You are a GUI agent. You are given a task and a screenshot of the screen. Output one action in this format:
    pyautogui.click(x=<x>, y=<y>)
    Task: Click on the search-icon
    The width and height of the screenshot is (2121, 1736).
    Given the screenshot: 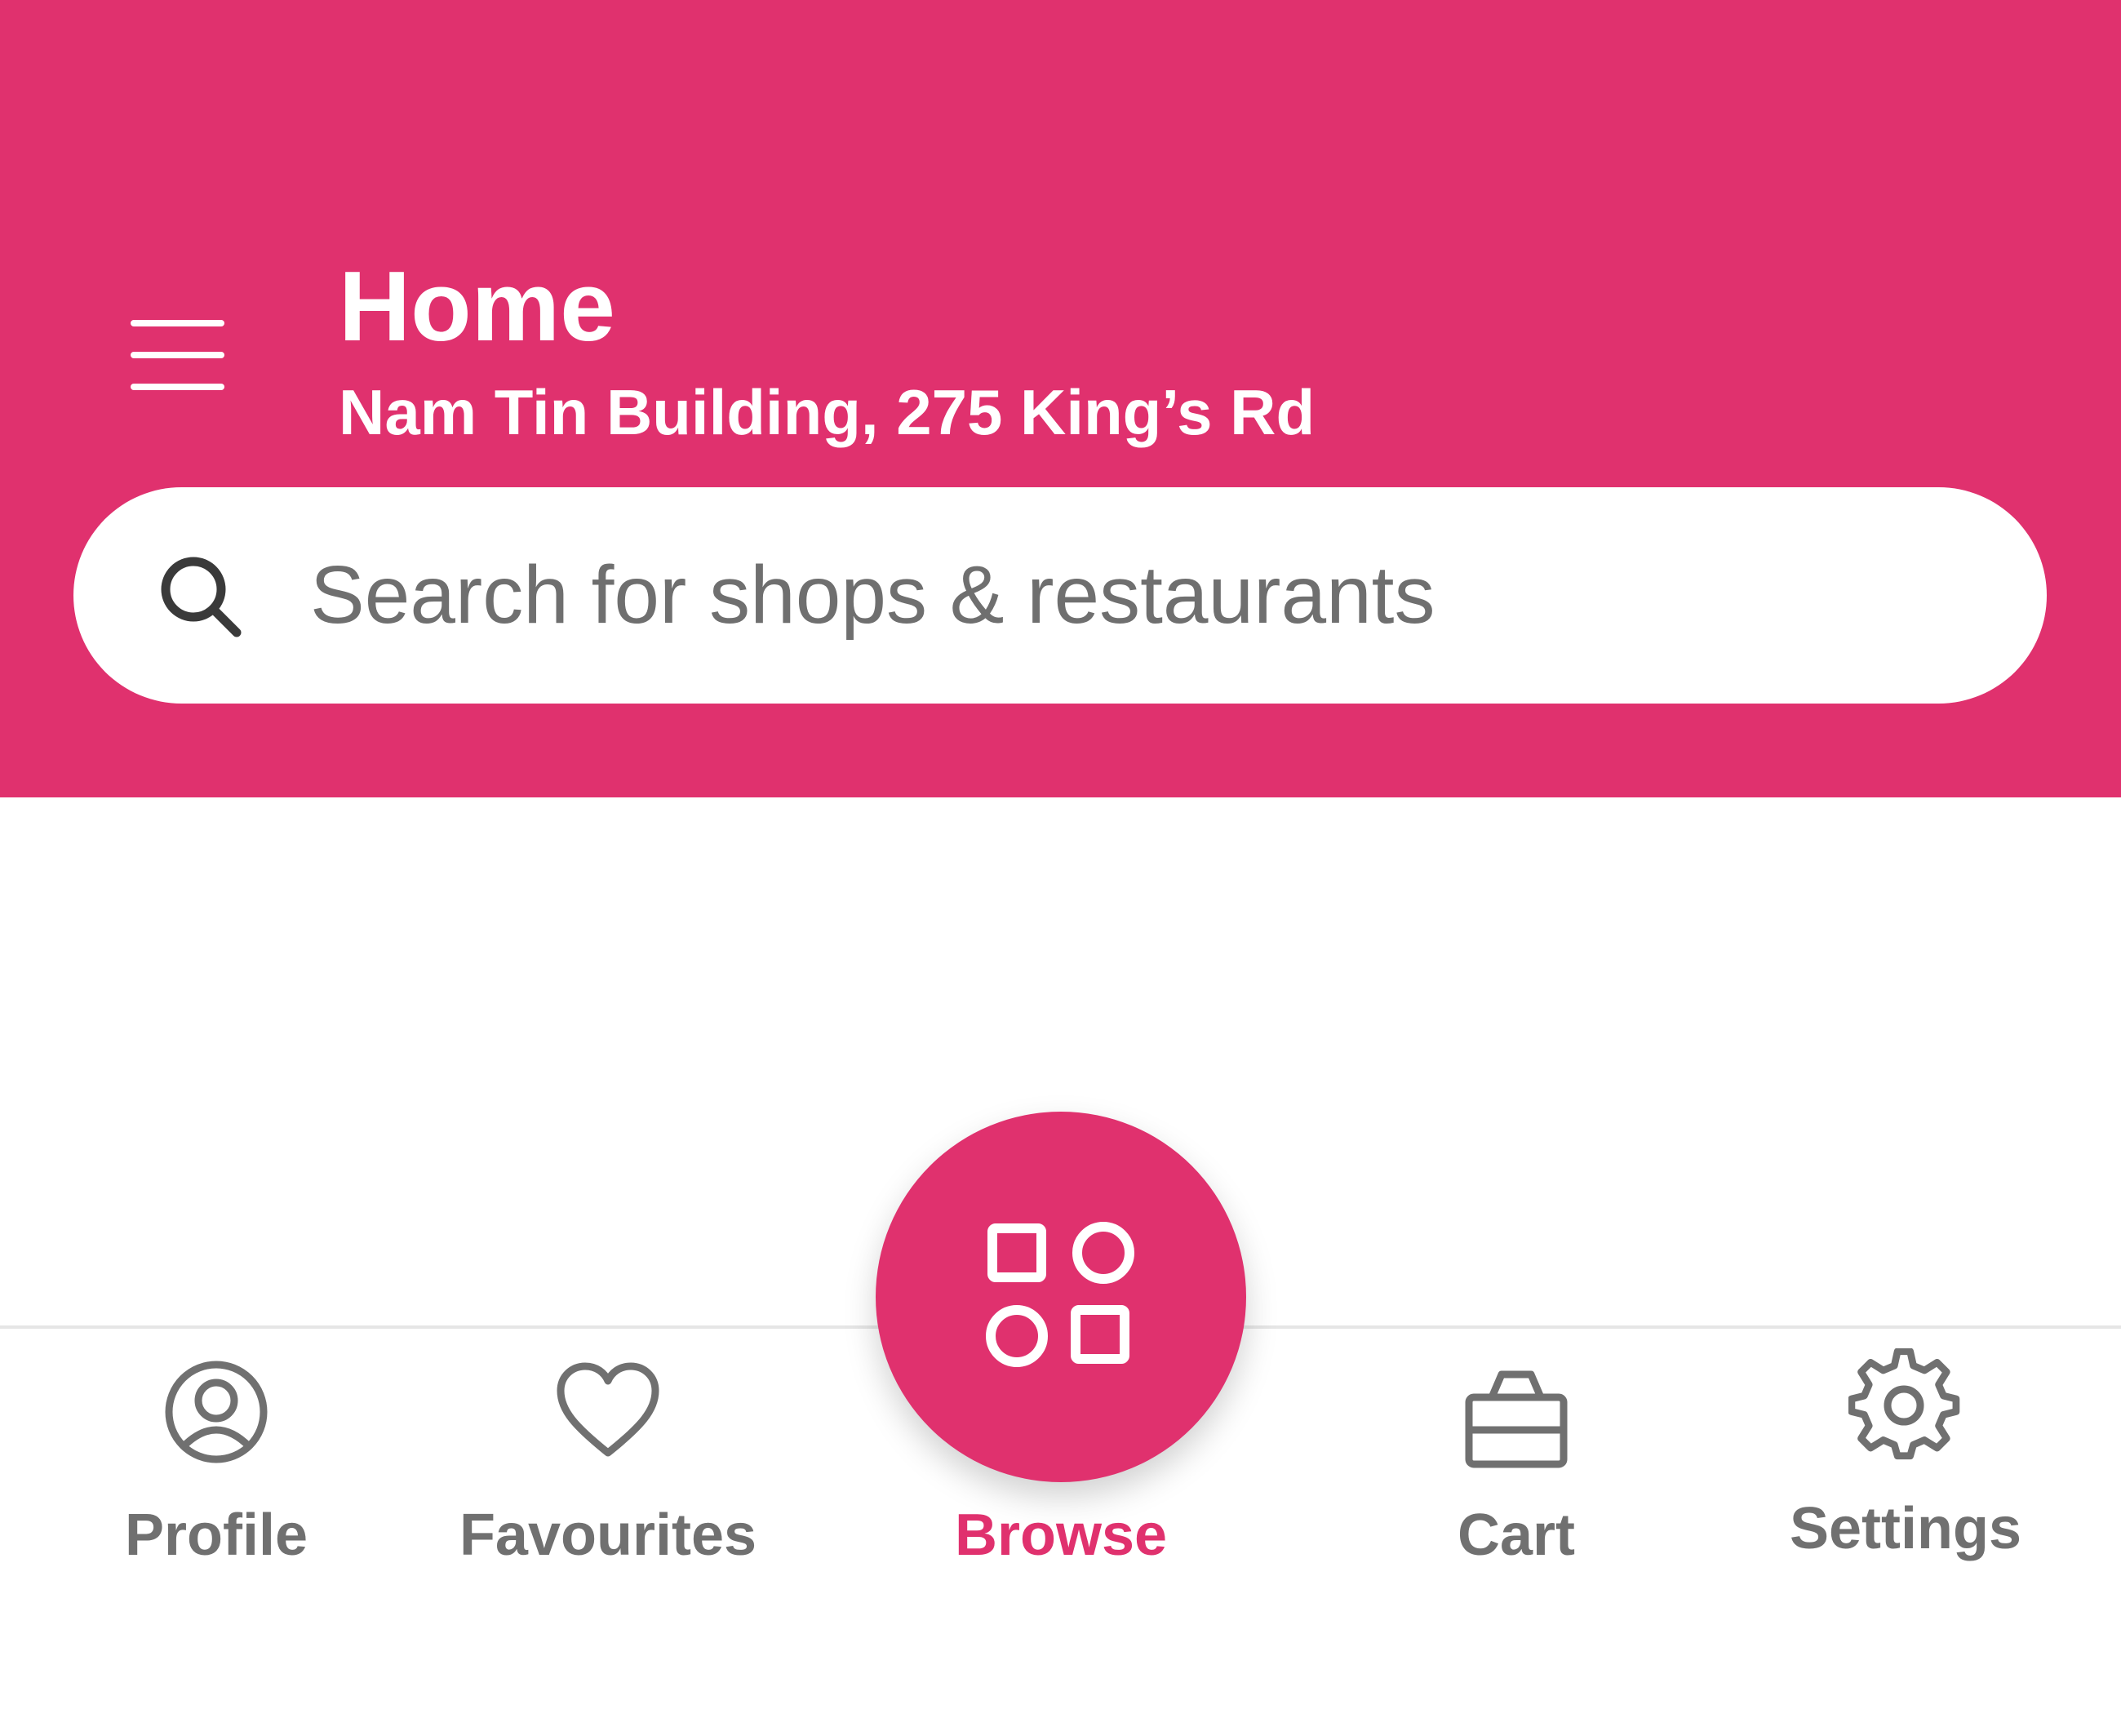 What is the action you would take?
    pyautogui.click(x=201, y=597)
    